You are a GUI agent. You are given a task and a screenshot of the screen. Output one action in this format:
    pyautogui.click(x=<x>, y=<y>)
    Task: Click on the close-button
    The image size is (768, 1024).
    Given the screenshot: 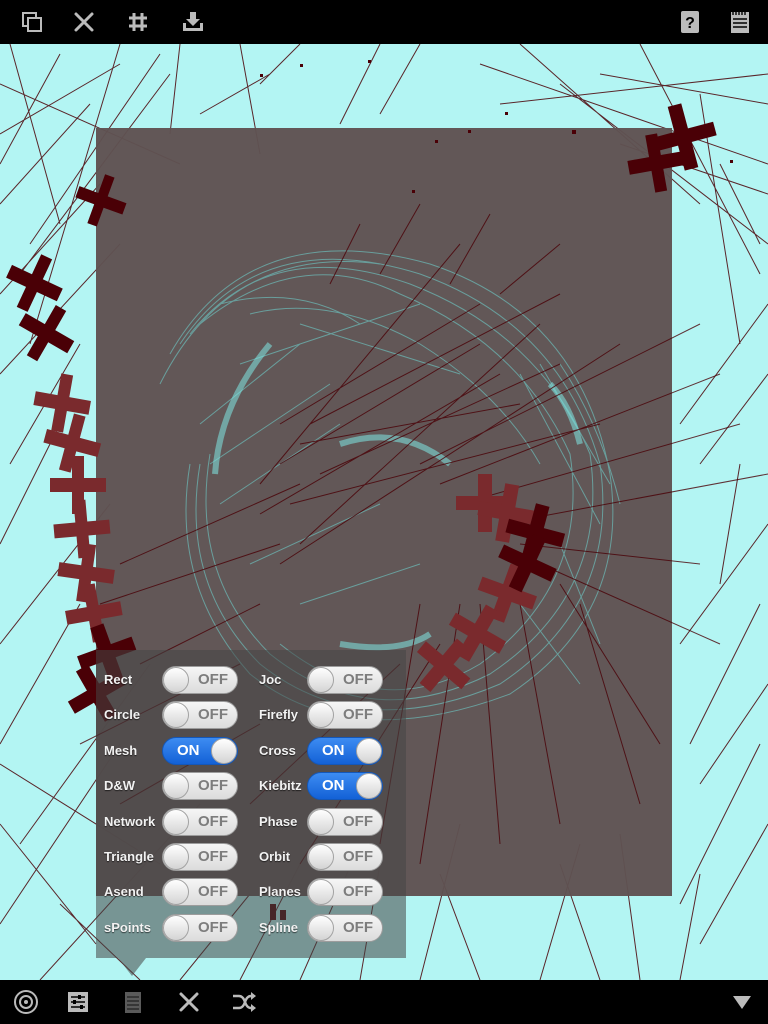 What is the action you would take?
    pyautogui.click(x=189, y=1002)
    